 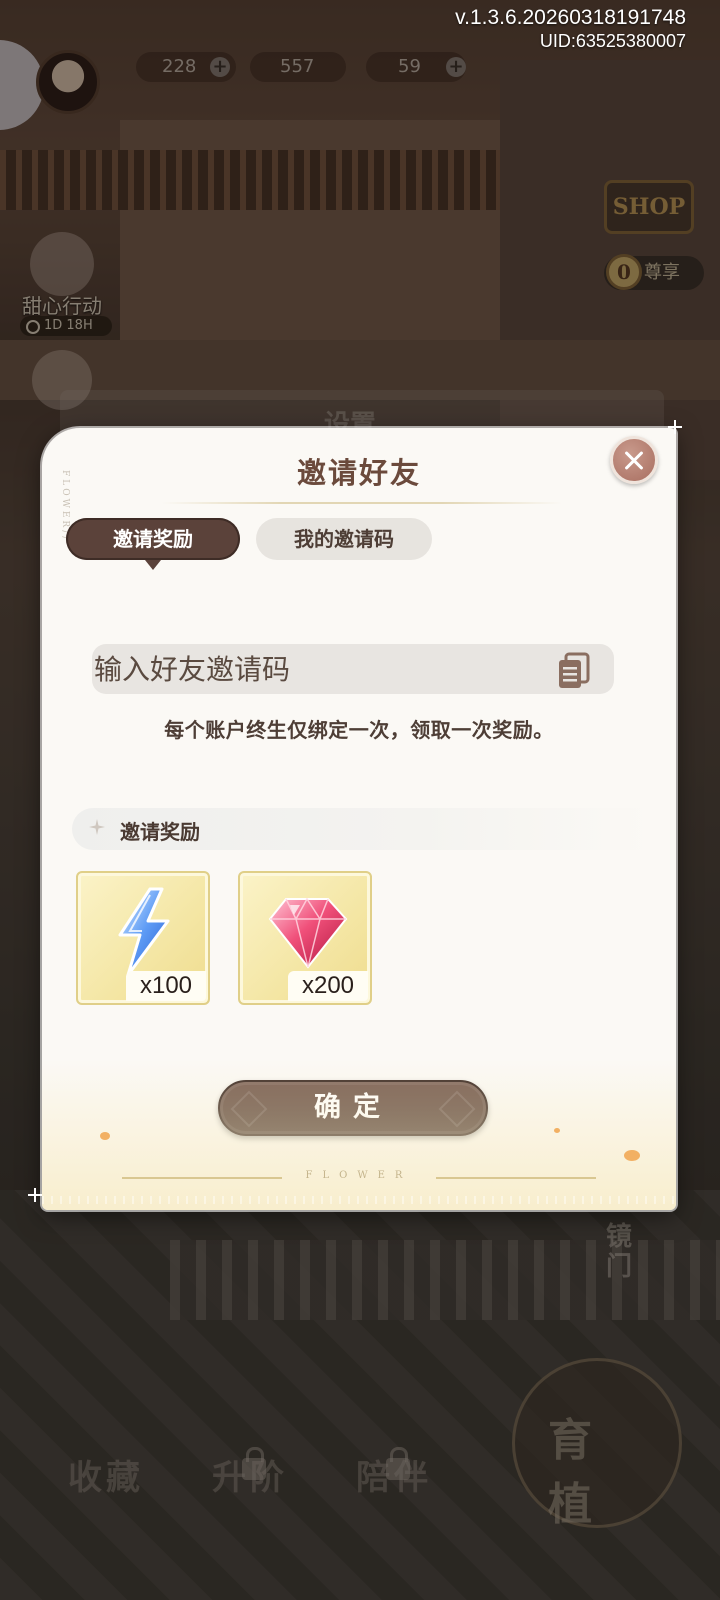 What do you see at coordinates (362, 503) in the screenshot?
I see `title-divider` at bounding box center [362, 503].